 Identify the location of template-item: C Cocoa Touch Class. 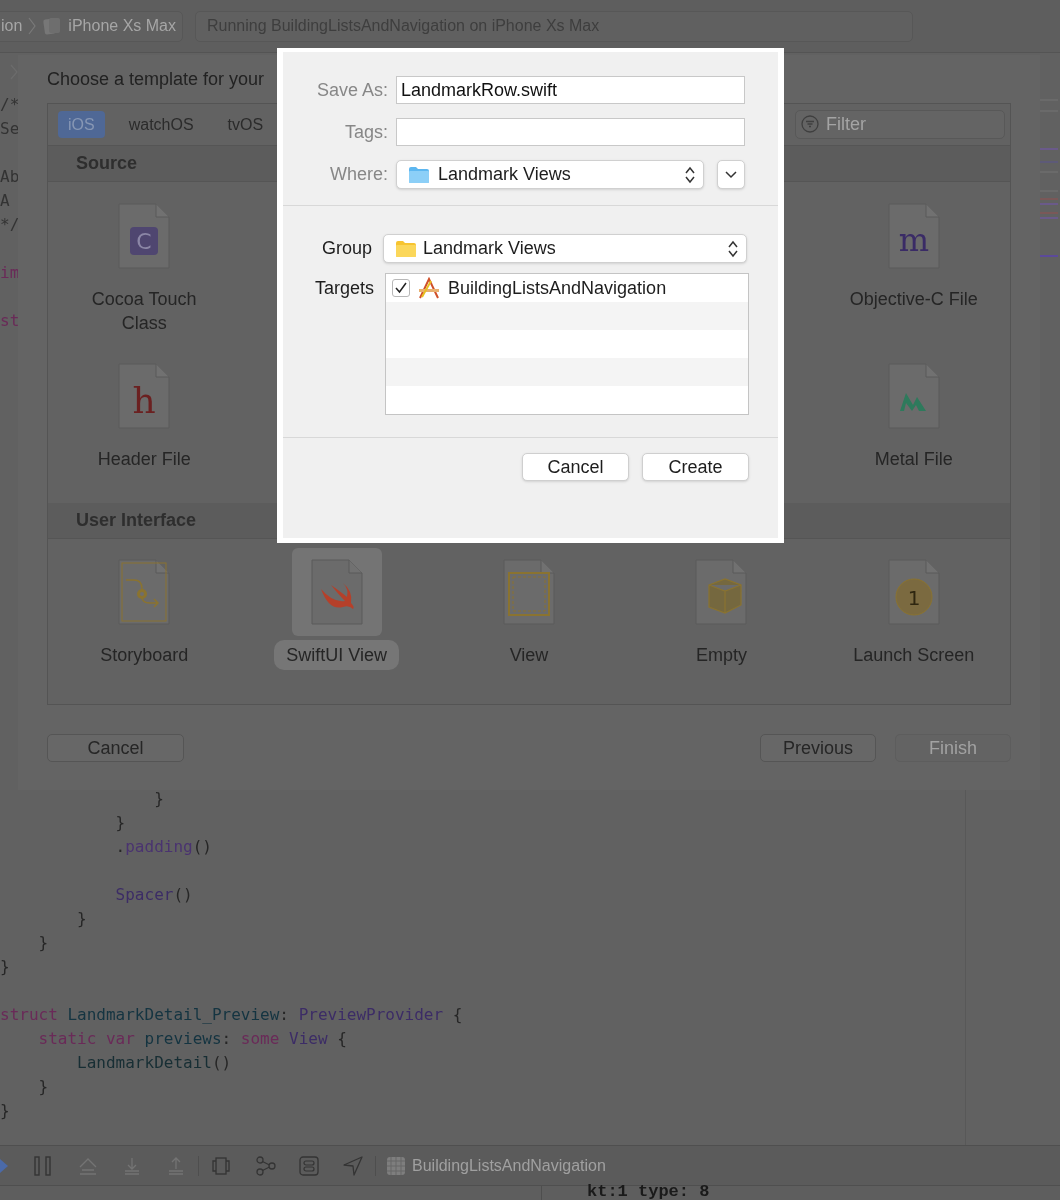
(144, 261).